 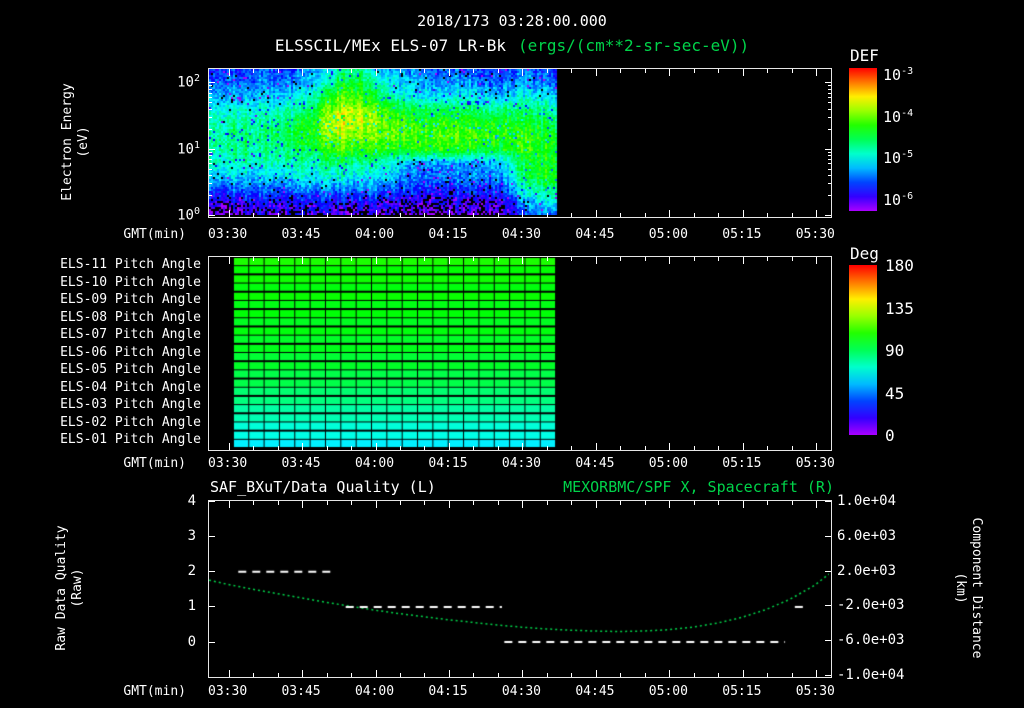 I want to click on pitch-row-label: ELS-07 Pitch Angle, so click(x=130, y=335).